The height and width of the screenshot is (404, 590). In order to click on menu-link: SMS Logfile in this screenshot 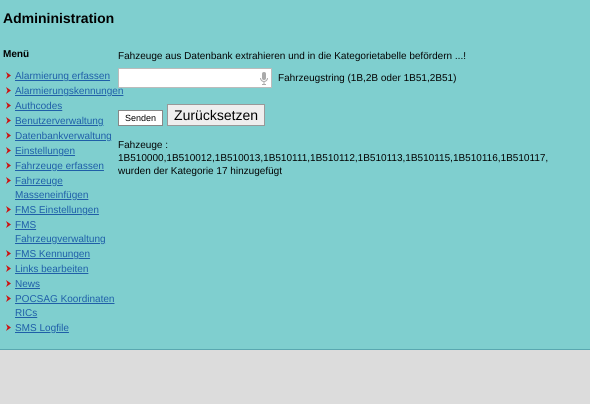, I will do `click(42, 329)`.